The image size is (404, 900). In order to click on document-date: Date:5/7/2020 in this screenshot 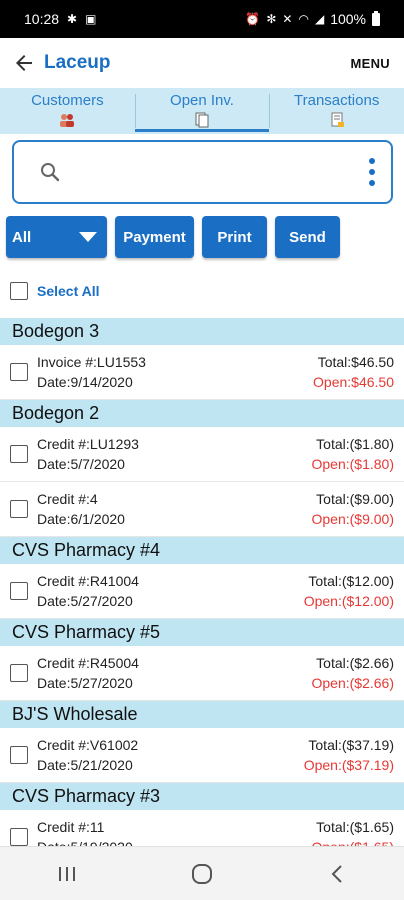, I will do `click(81, 464)`.